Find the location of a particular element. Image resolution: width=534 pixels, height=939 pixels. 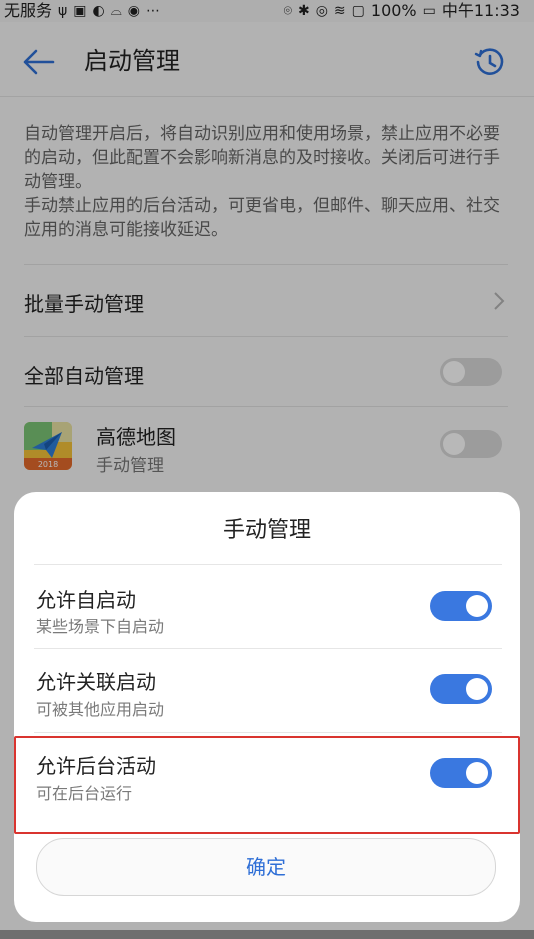

dialog-title: 手动管理 is located at coordinates (266, 530).